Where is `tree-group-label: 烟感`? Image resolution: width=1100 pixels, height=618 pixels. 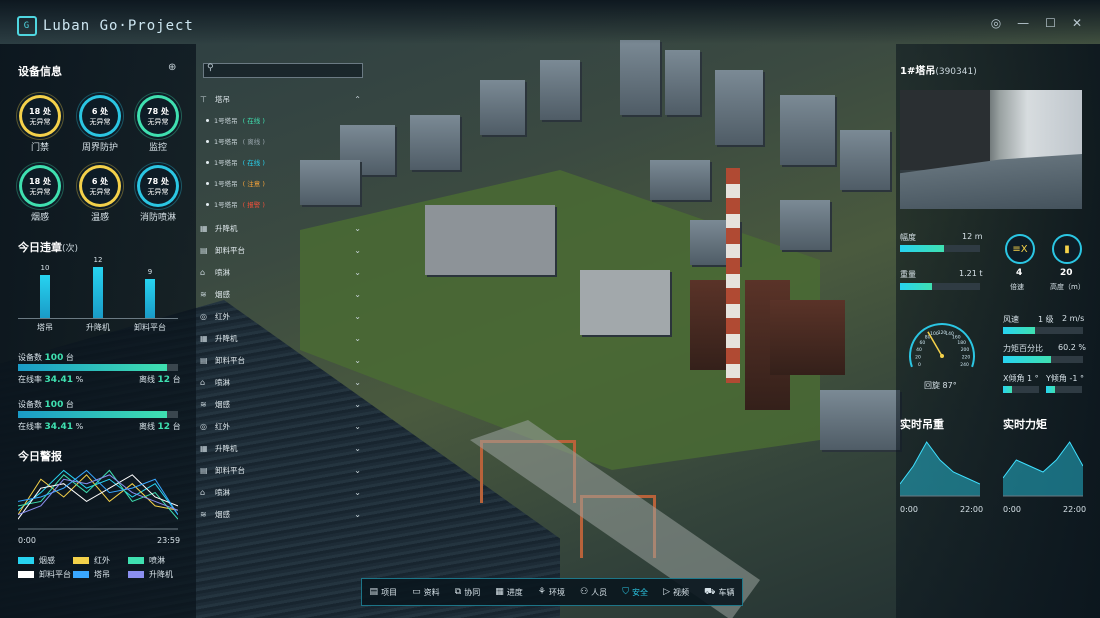 tree-group-label: 烟感 is located at coordinates (222, 404).